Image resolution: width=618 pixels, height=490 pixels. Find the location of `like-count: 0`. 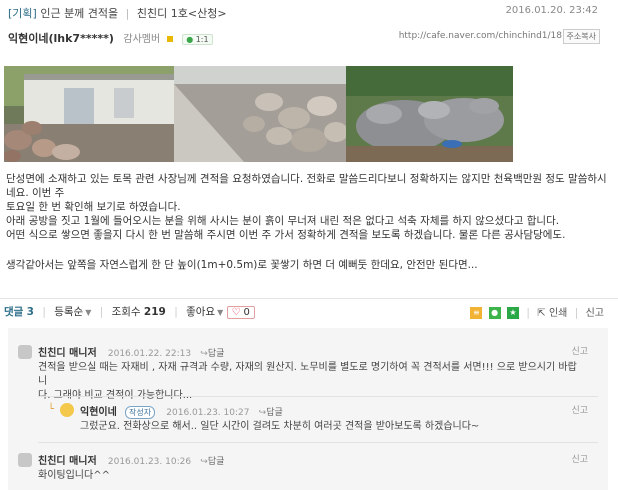

like-count: 0 is located at coordinates (246, 312).